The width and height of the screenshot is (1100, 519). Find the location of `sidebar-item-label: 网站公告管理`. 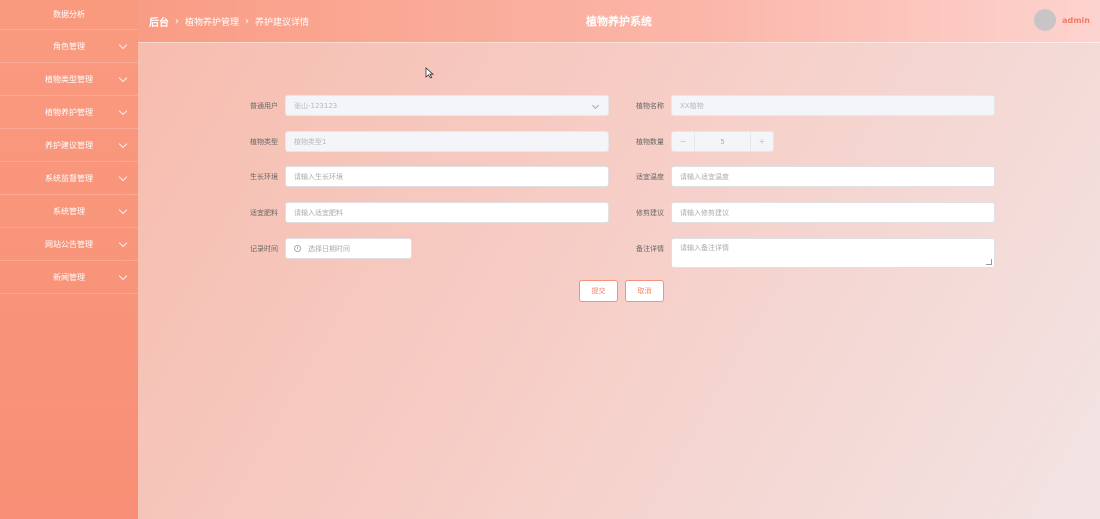

sidebar-item-label: 网站公告管理 is located at coordinates (69, 244).